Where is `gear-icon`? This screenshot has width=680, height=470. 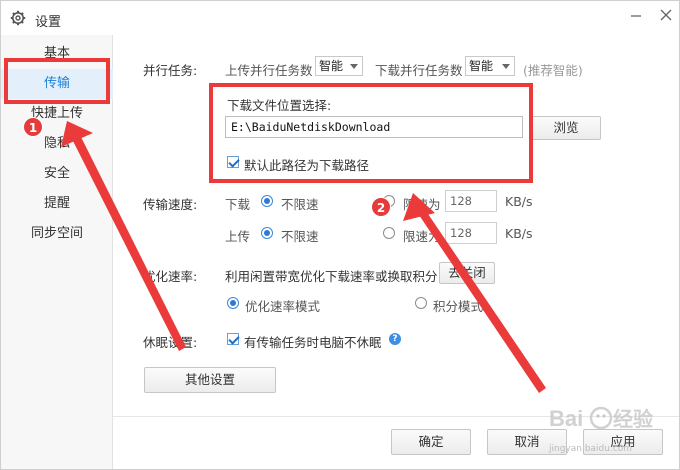 gear-icon is located at coordinates (18, 18).